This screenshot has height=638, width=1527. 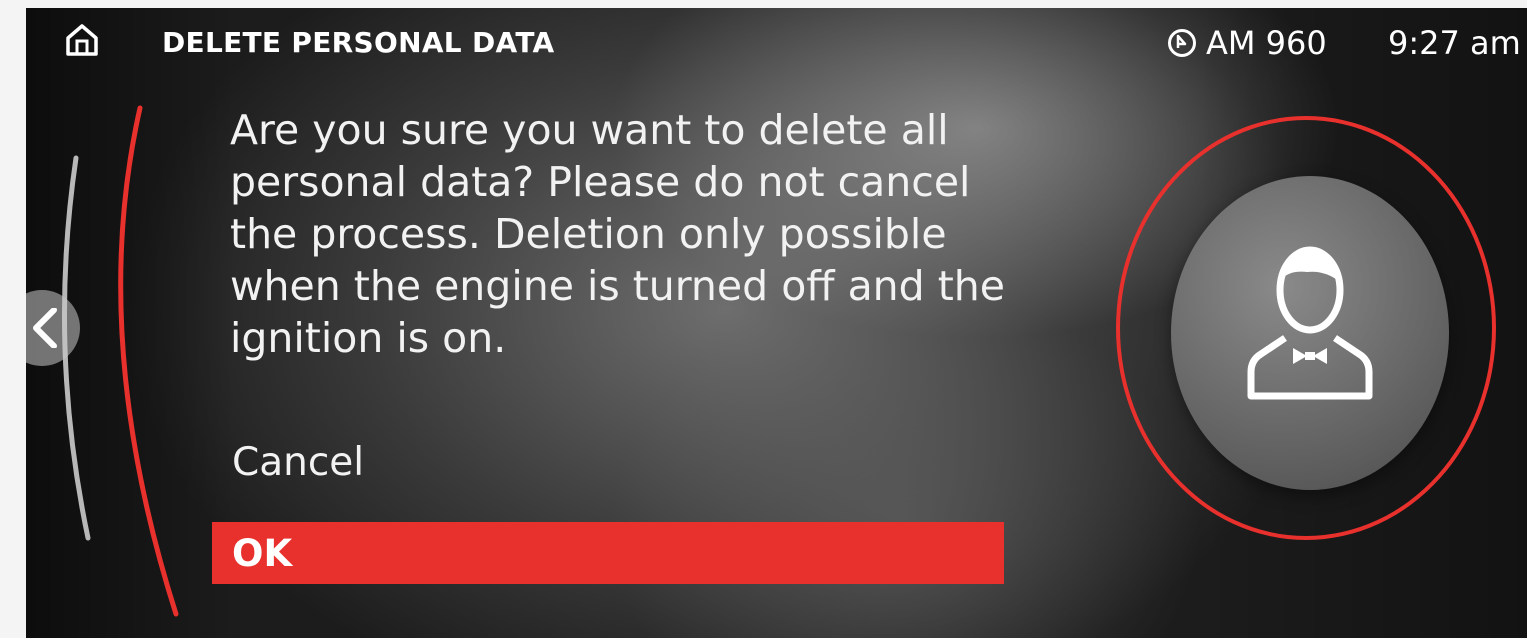 I want to click on radio-station: AM 960, so click(x=1266, y=43).